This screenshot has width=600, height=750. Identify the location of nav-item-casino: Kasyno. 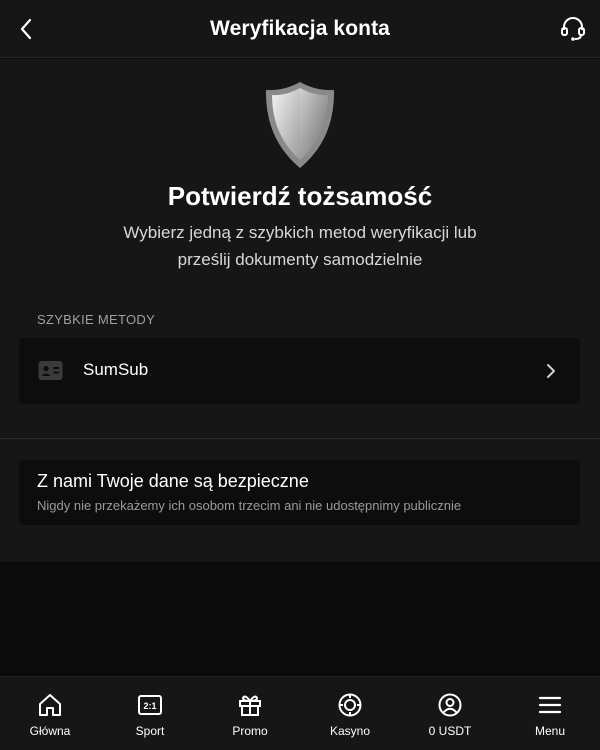
(350, 713).